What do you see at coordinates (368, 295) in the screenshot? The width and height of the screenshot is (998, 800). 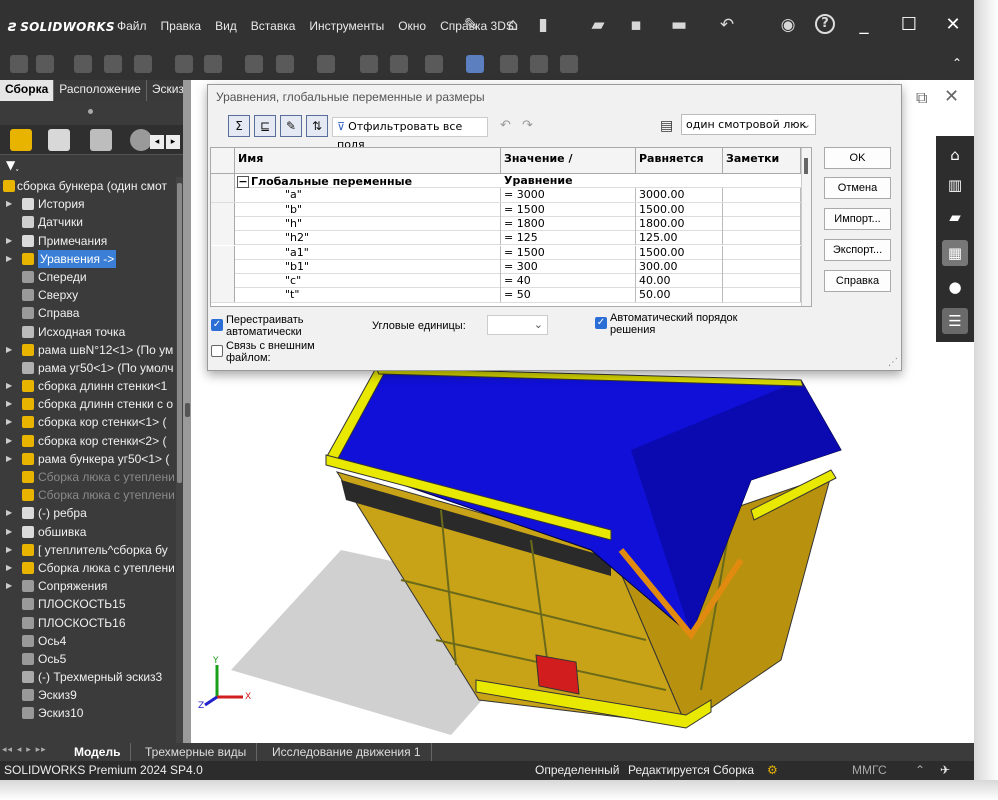 I see `cell-name: "t"` at bounding box center [368, 295].